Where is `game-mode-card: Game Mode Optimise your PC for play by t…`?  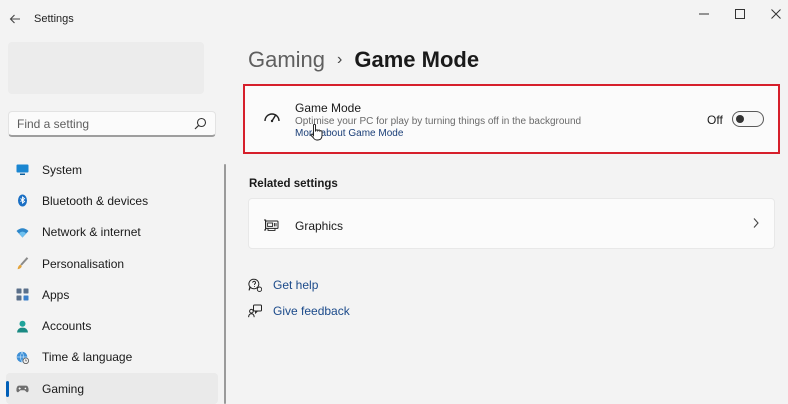
game-mode-card: Game Mode Optimise your PC for play by t… is located at coordinates (511, 119).